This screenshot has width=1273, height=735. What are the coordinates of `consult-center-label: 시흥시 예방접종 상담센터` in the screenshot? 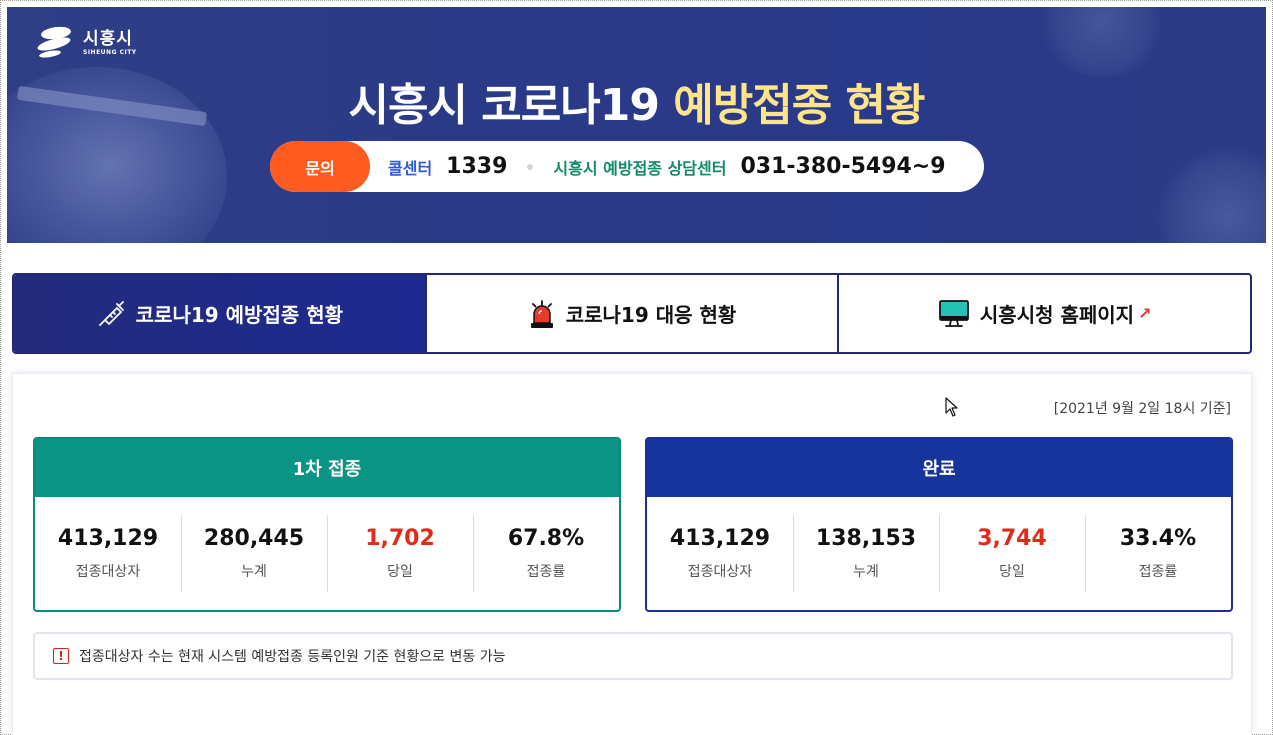 It's located at (640, 168).